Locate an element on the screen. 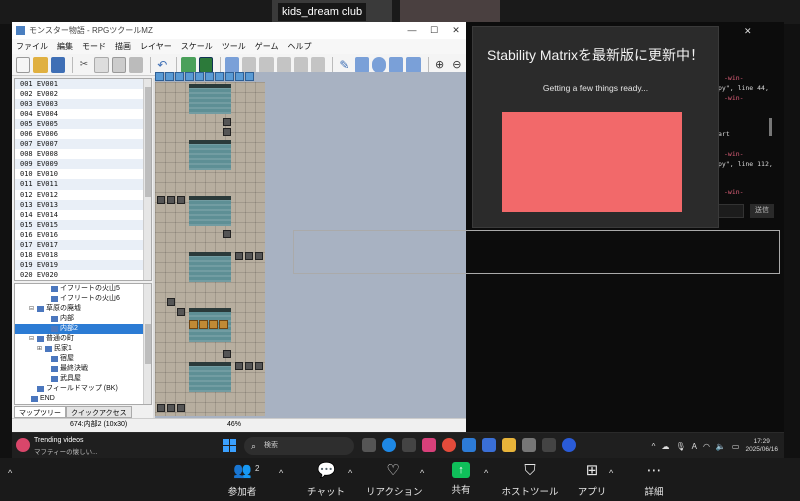 The height and width of the screenshot is (501, 800). list-item: 010 EV010 is located at coordinates (83, 174).